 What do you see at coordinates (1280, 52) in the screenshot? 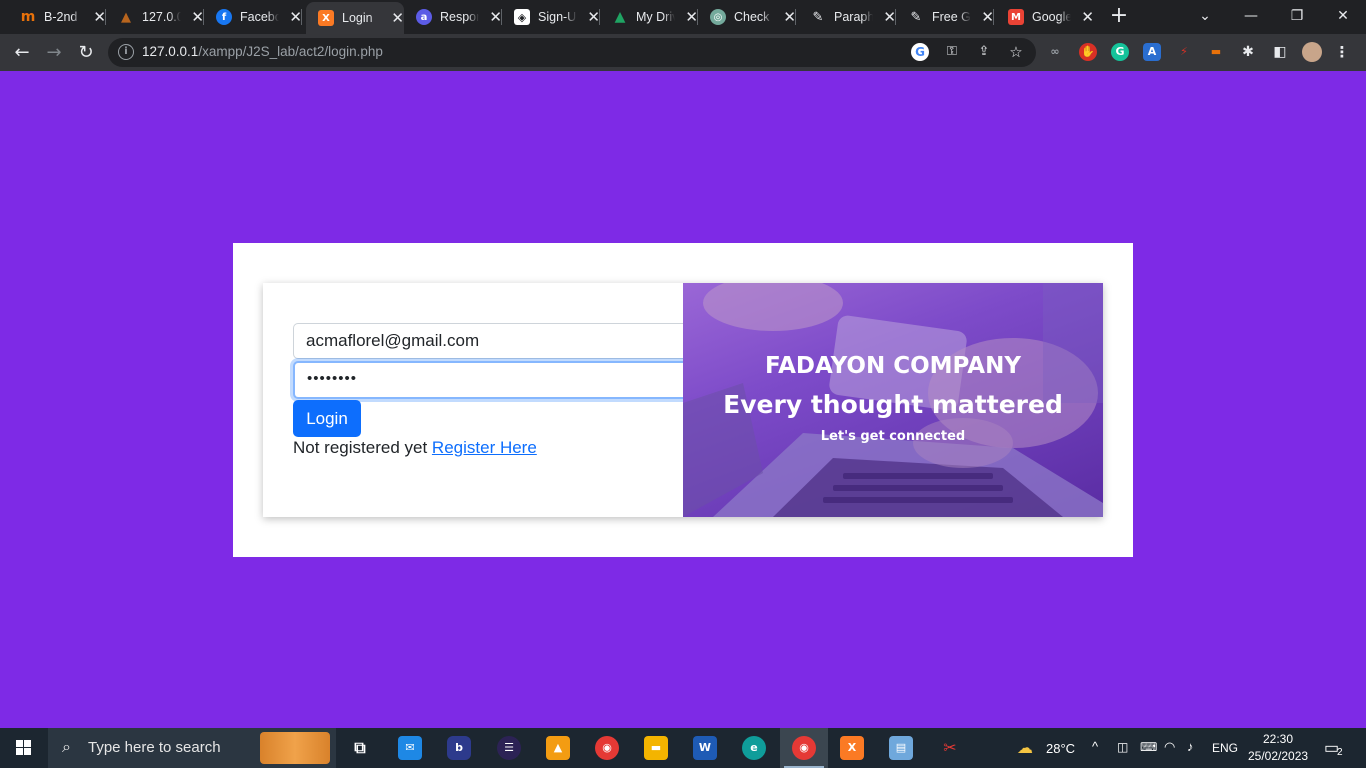
I see `side-panel-icon: ◧` at bounding box center [1280, 52].